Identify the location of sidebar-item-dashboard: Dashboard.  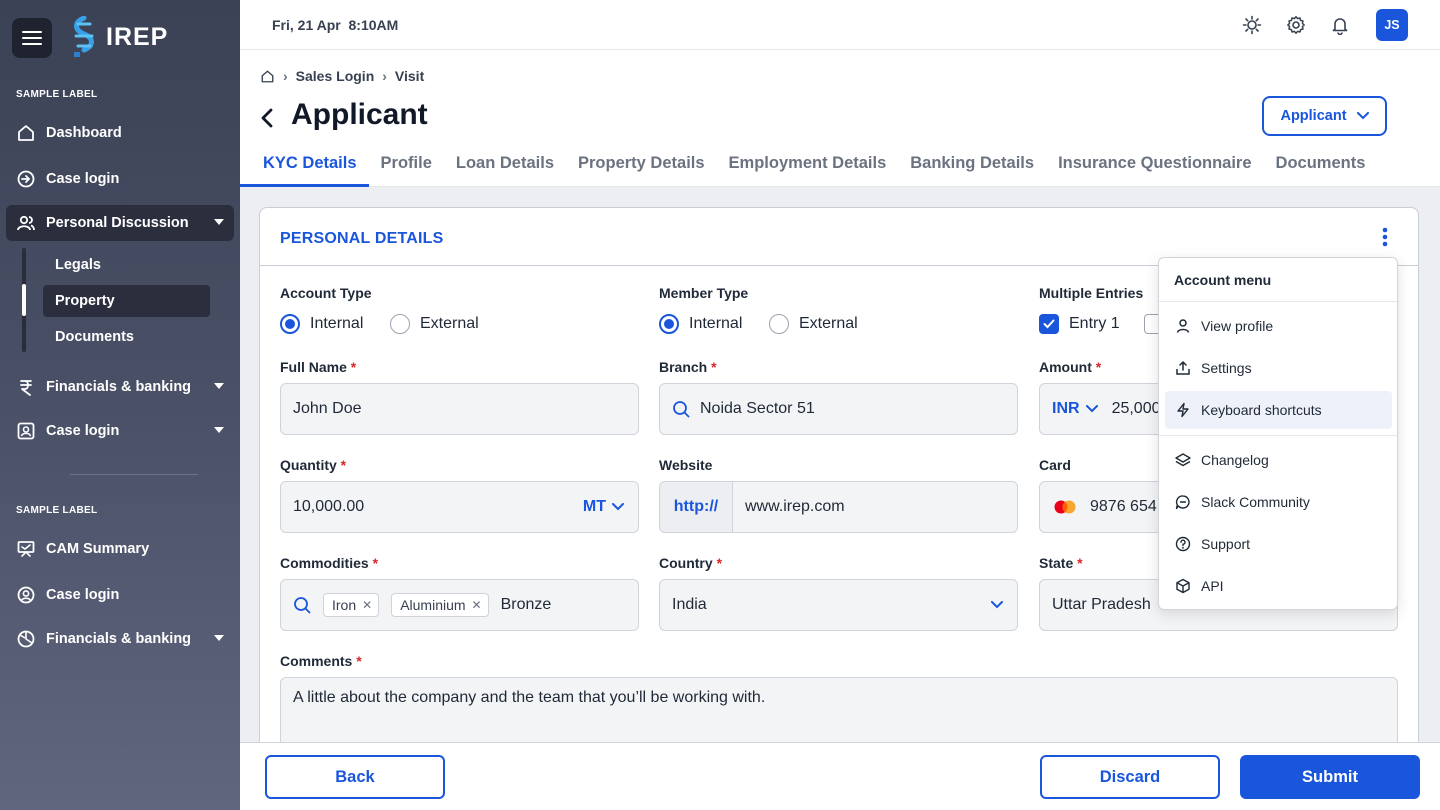
(120, 133).